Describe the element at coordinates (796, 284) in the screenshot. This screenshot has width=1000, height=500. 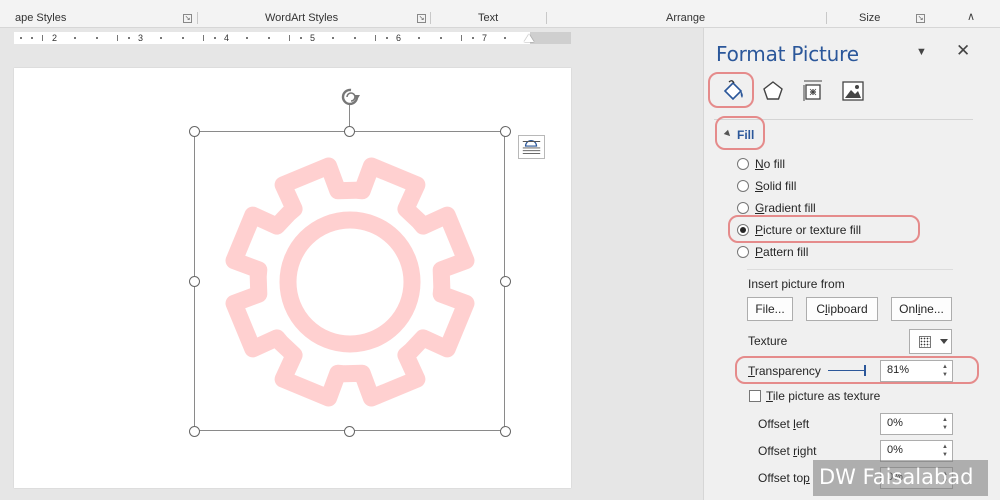
I see `insert-picture-from-label: Insert picture from` at that location.